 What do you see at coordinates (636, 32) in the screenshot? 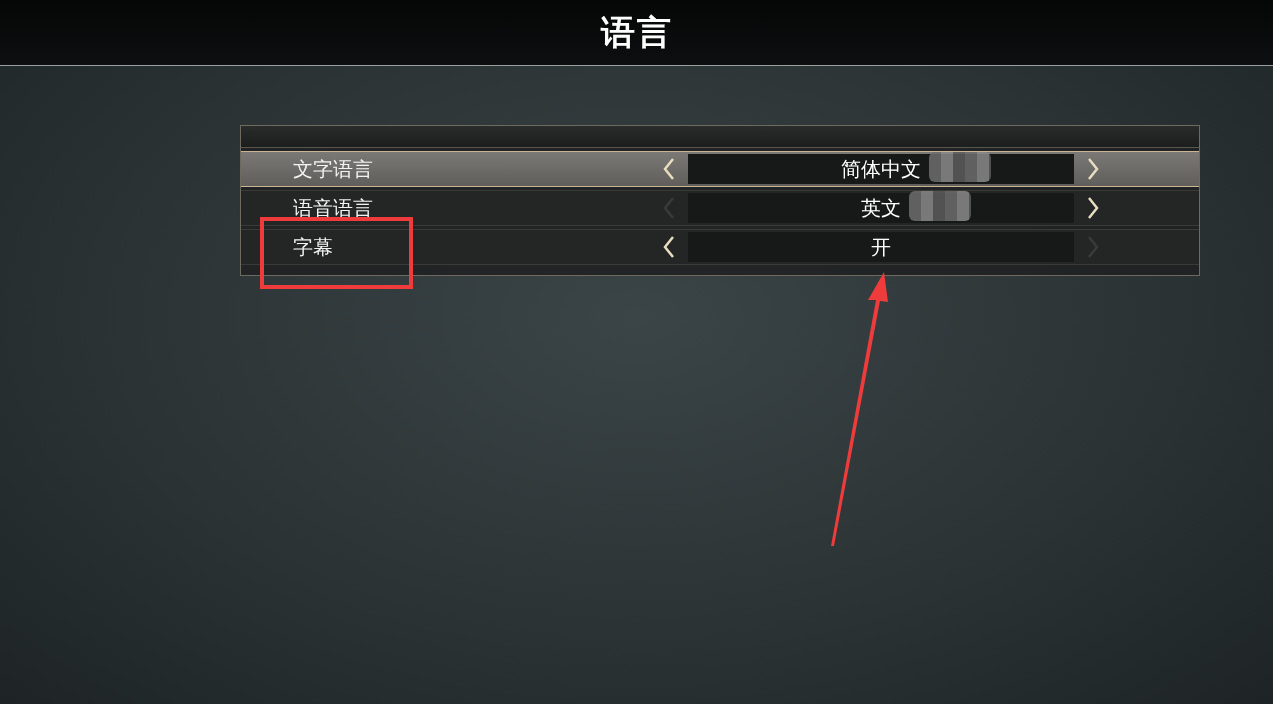
I see `screen-title: 语言` at bounding box center [636, 32].